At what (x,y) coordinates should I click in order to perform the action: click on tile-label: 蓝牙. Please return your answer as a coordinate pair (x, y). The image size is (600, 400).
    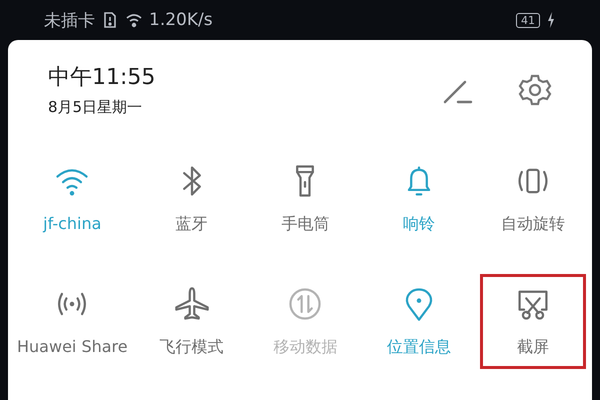
    Looking at the image, I should click on (192, 224).